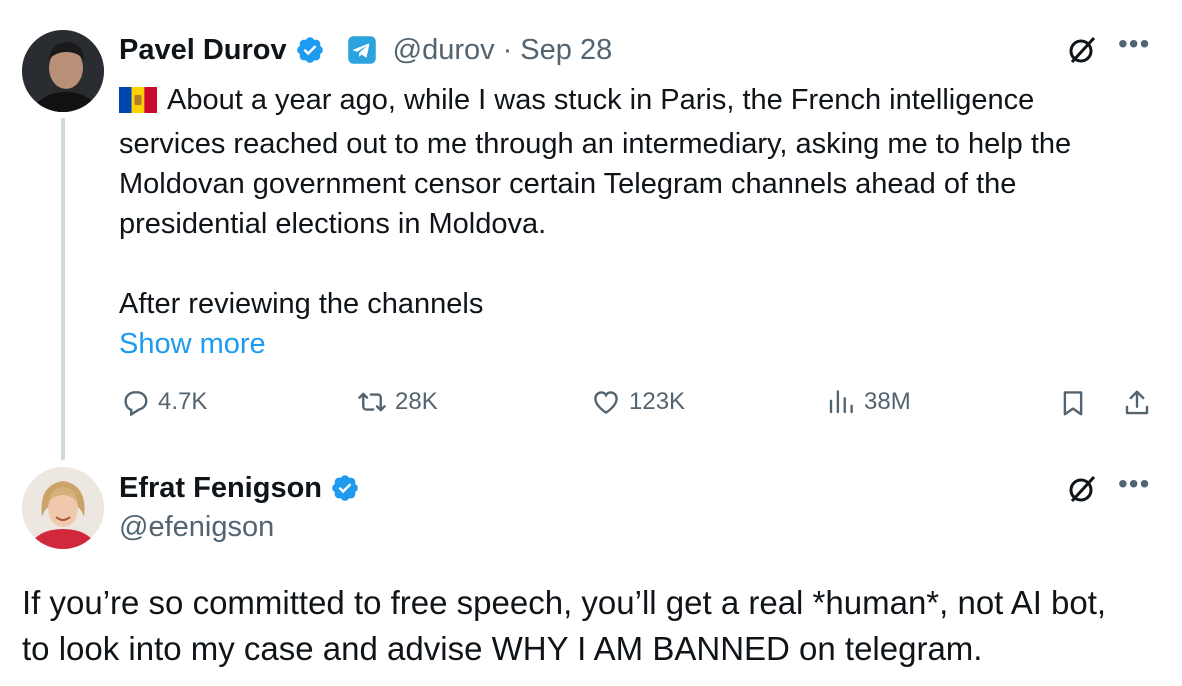  Describe the element at coordinates (362, 50) in the screenshot. I see `telegram-affiliate-icon` at that location.